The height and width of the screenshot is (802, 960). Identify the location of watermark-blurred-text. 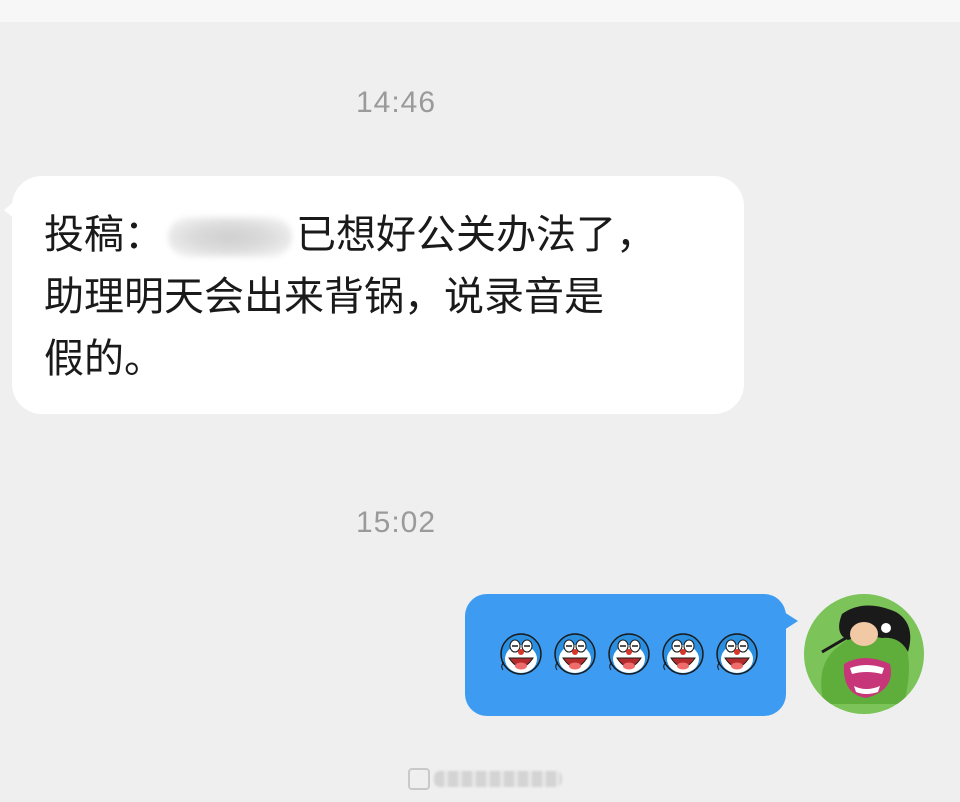
(498, 779).